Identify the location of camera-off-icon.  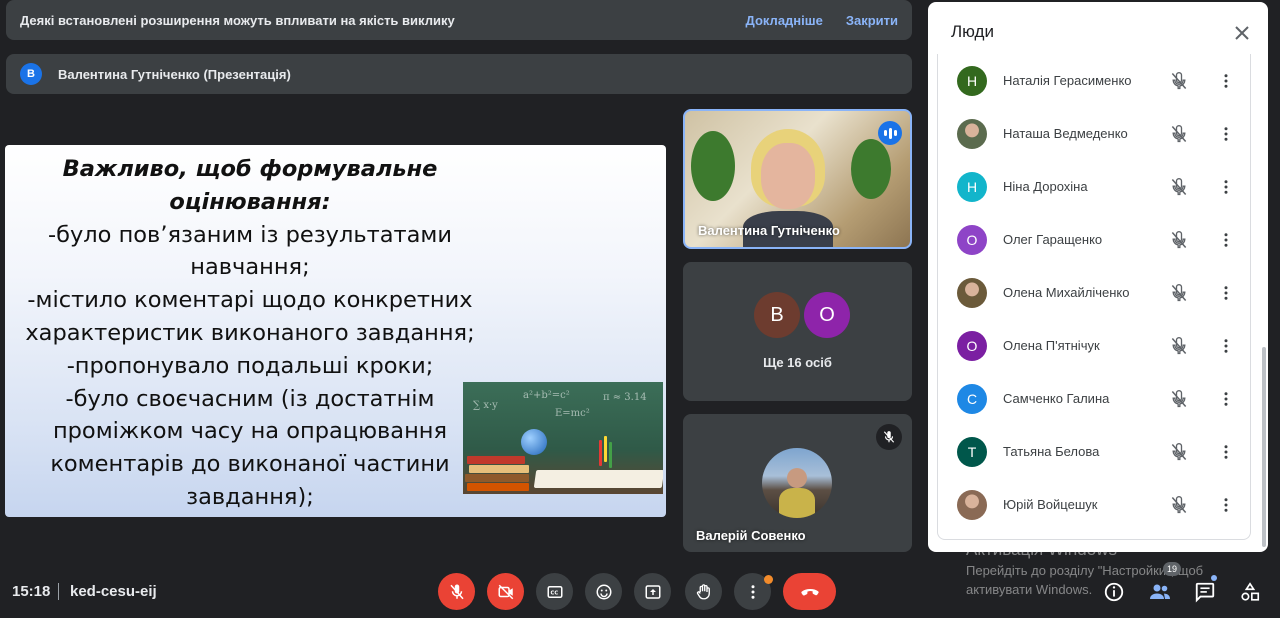
(505, 591).